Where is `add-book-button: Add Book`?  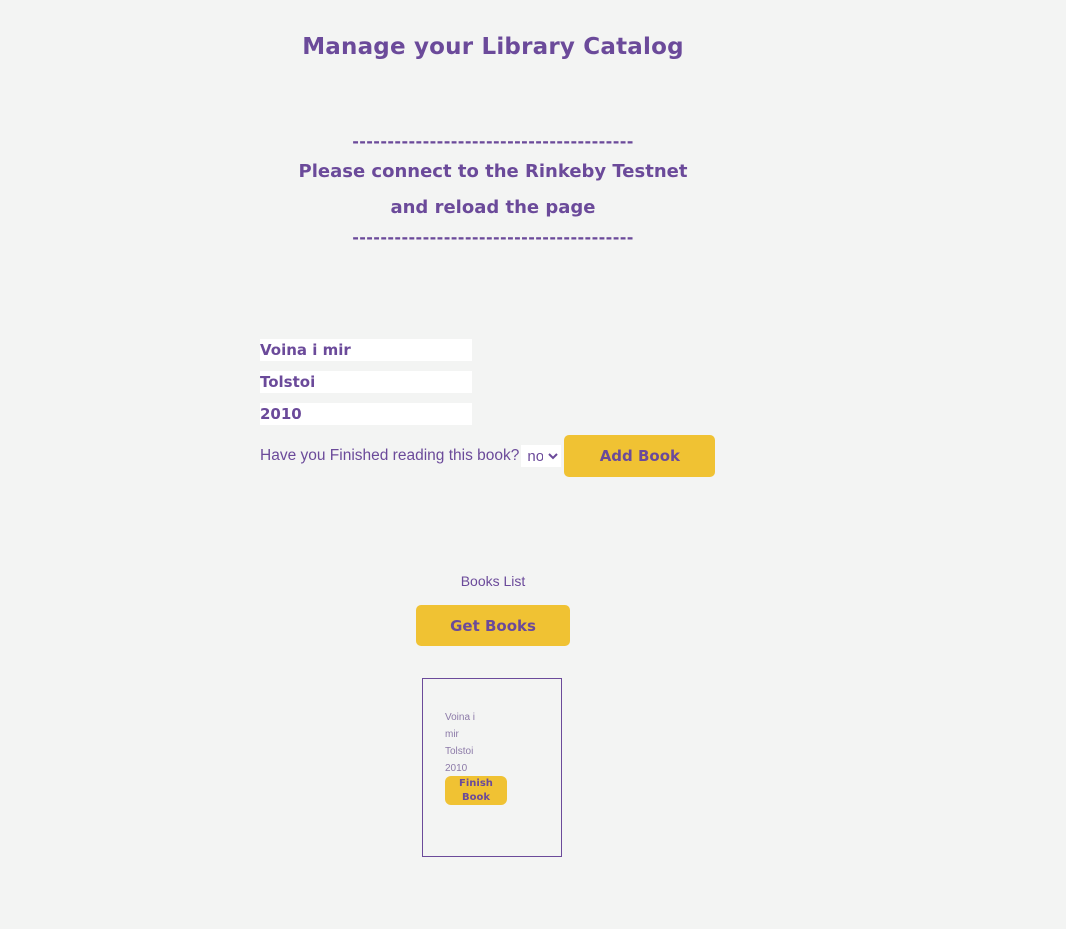 add-book-button: Add Book is located at coordinates (640, 456).